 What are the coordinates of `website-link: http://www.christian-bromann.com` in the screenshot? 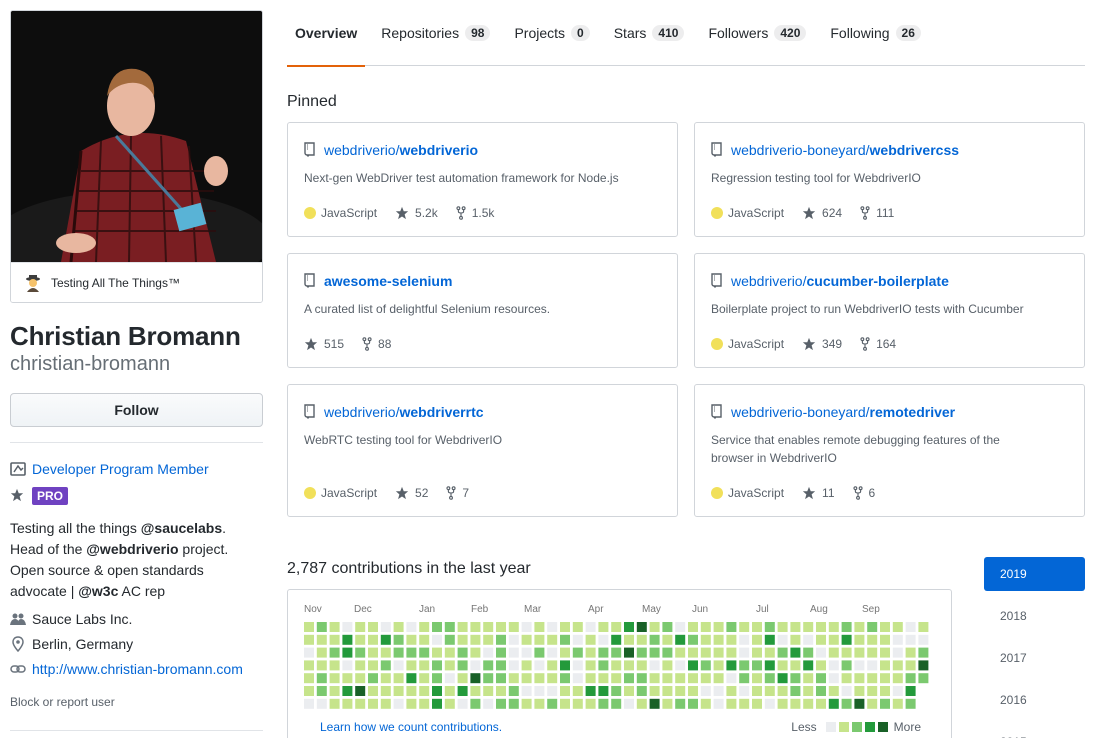 It's located at (137, 669).